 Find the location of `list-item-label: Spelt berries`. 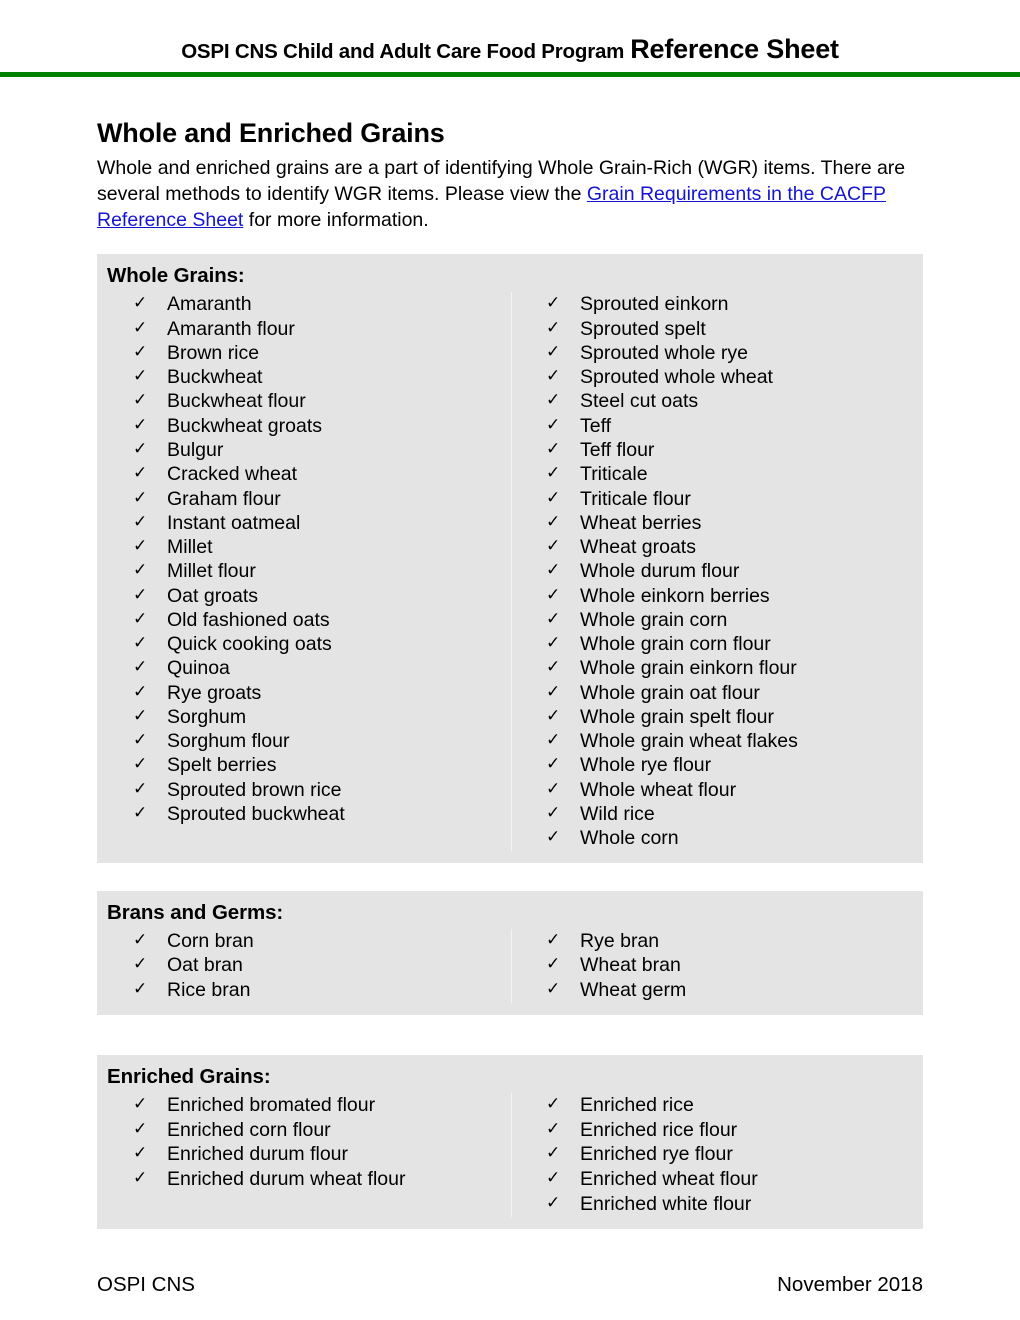

list-item-label: Spelt berries is located at coordinates (222, 765).